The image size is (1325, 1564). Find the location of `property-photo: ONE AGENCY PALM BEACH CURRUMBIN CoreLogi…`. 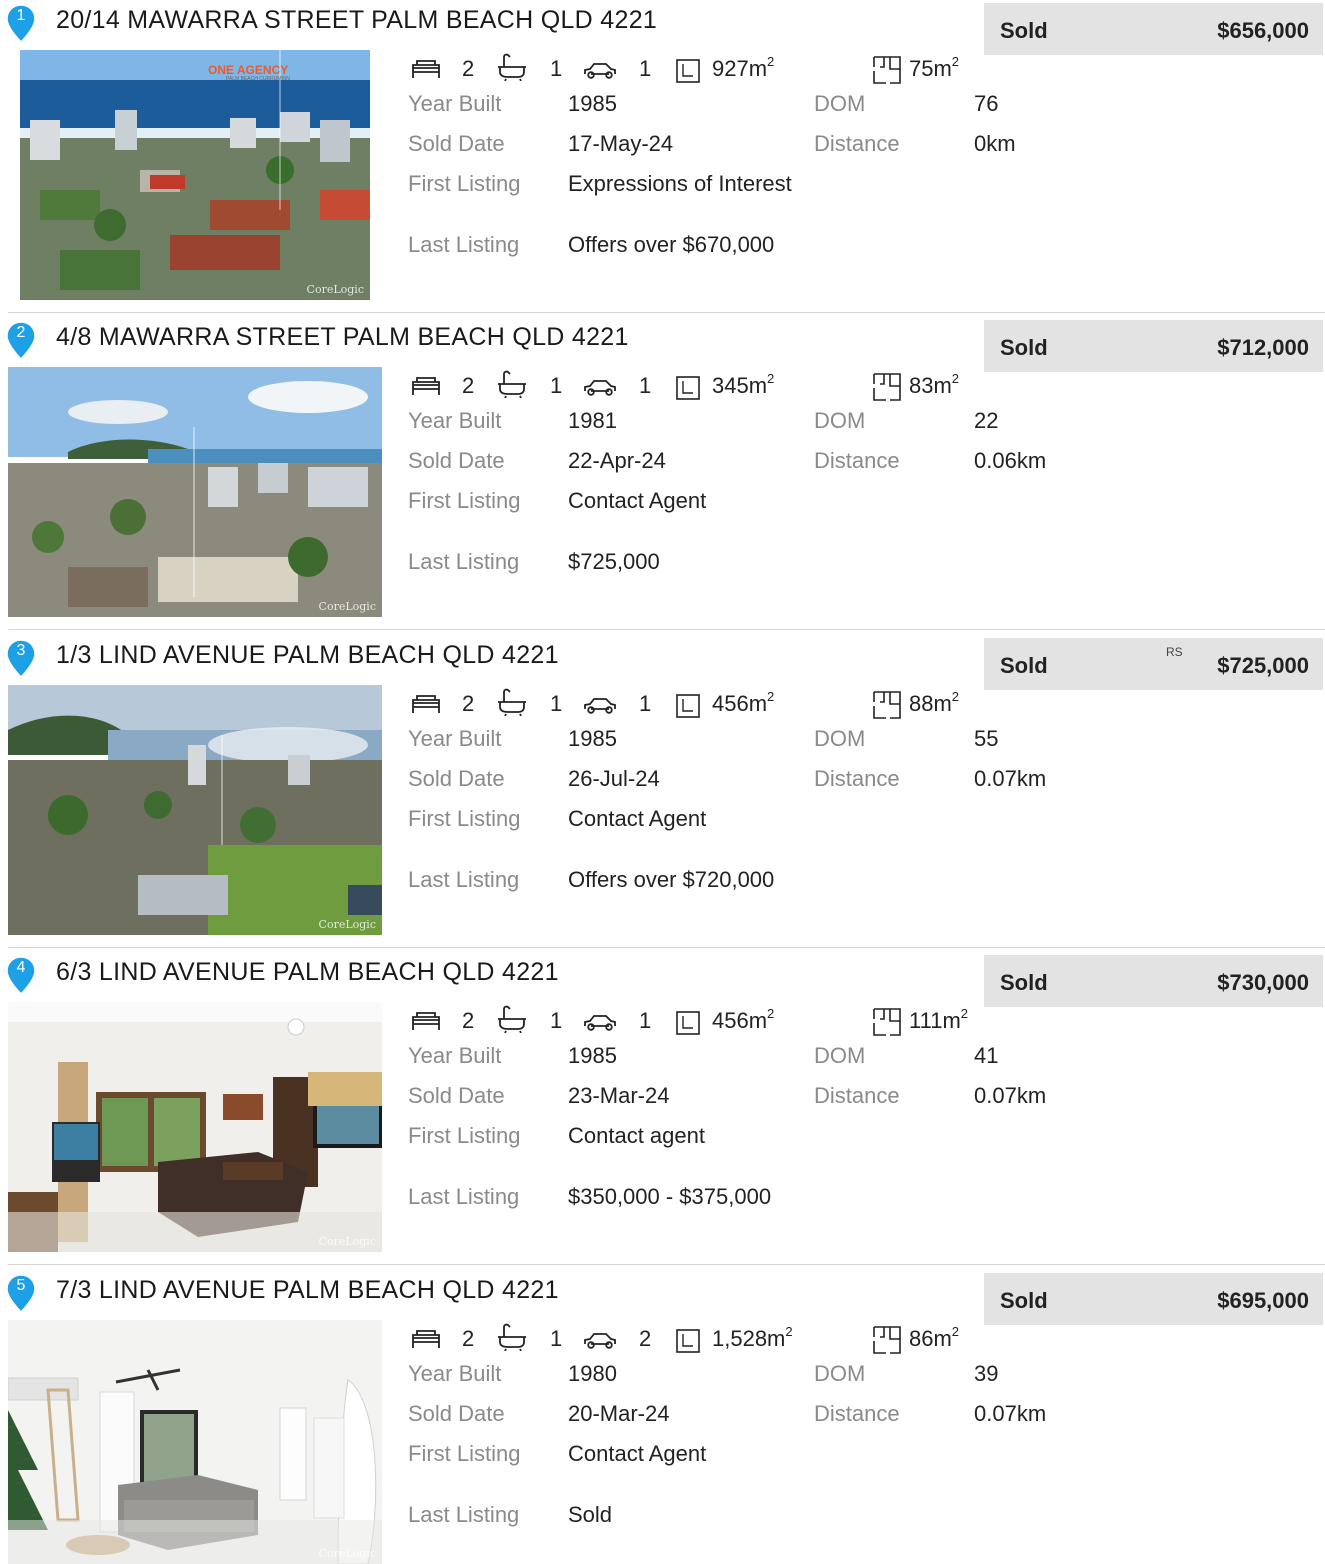

property-photo: ONE AGENCY PALM BEACH CURRUMBIN CoreLogi… is located at coordinates (195, 175).